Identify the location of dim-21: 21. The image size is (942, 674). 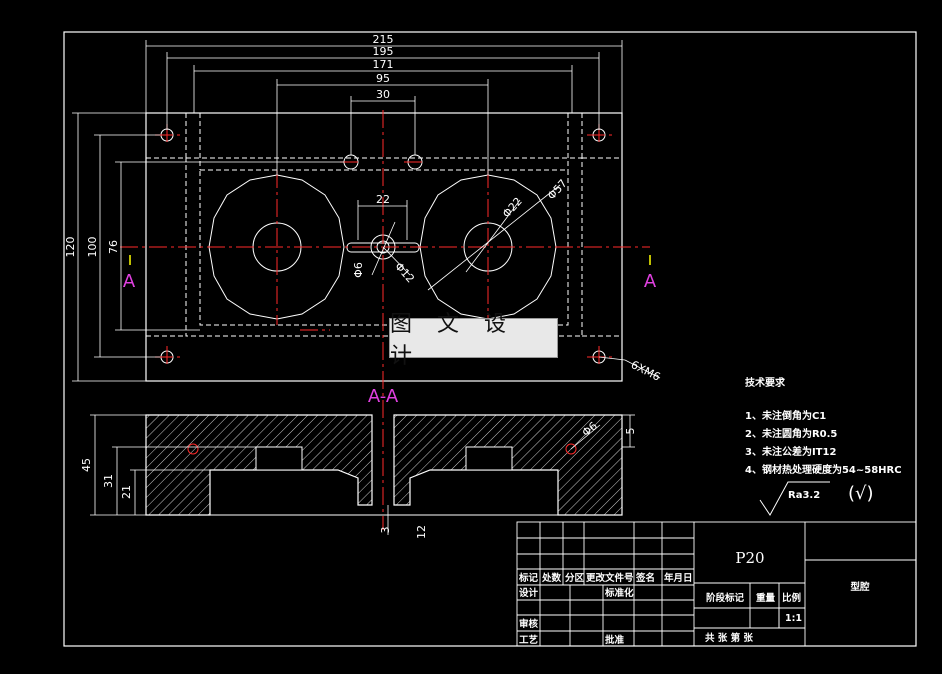
(126, 492).